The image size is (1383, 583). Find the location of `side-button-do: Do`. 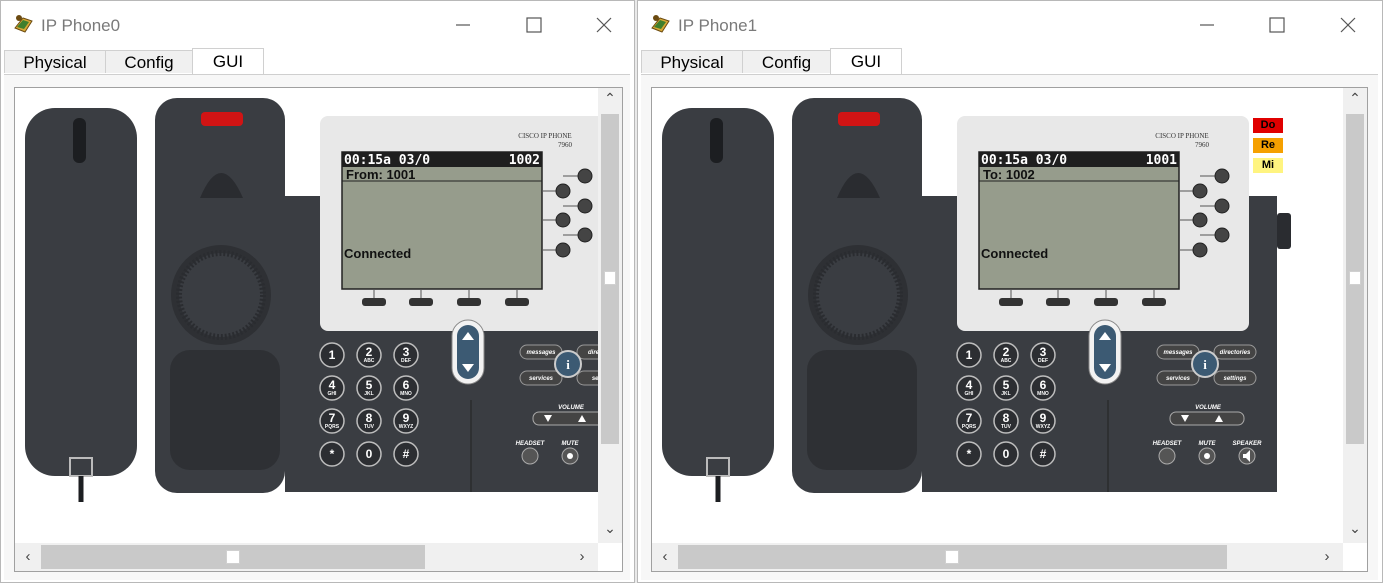

side-button-do: Do is located at coordinates (1268, 125).